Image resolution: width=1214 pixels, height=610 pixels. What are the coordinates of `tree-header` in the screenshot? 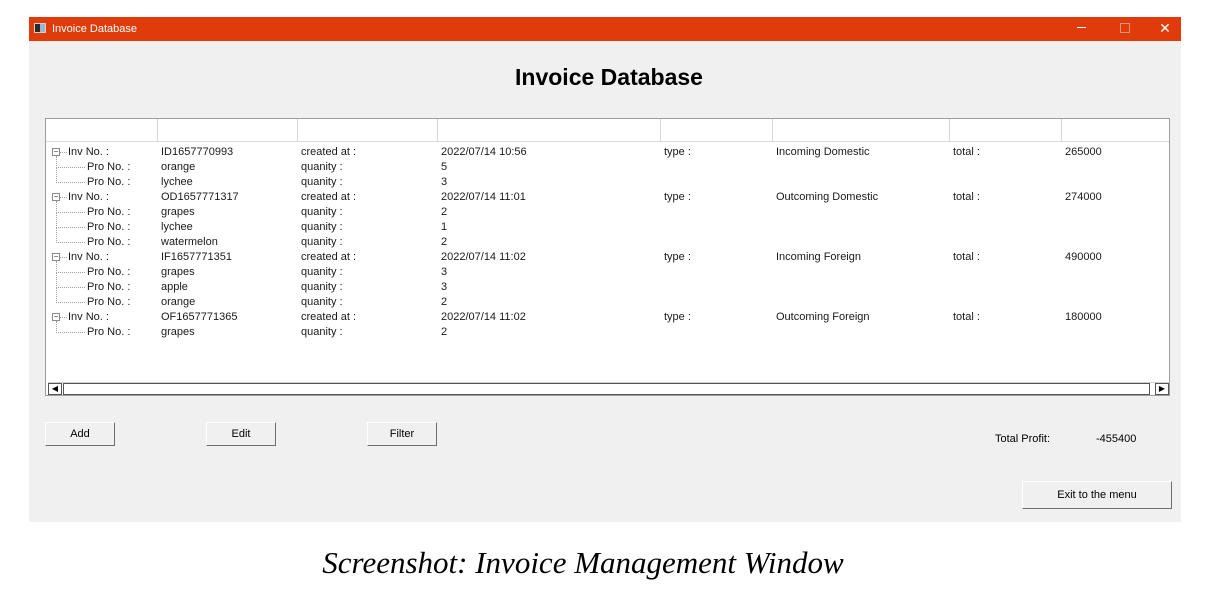 It's located at (607, 130).